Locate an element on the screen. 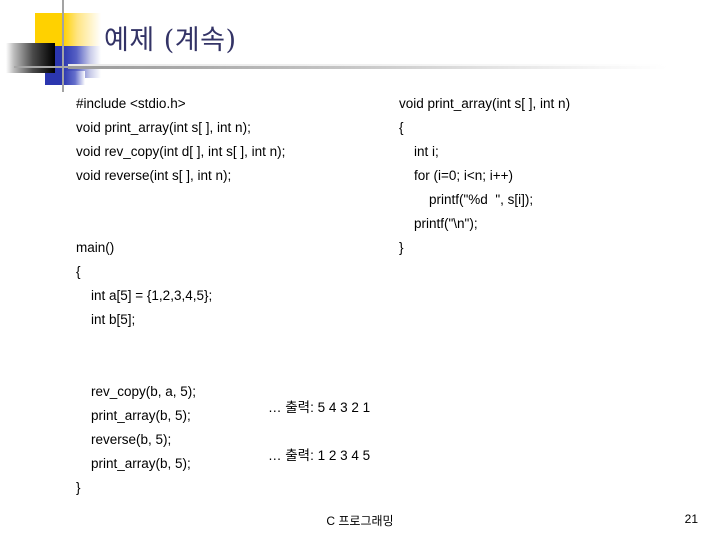 The width and height of the screenshot is (720, 540). code-left-line: } is located at coordinates (78, 487).